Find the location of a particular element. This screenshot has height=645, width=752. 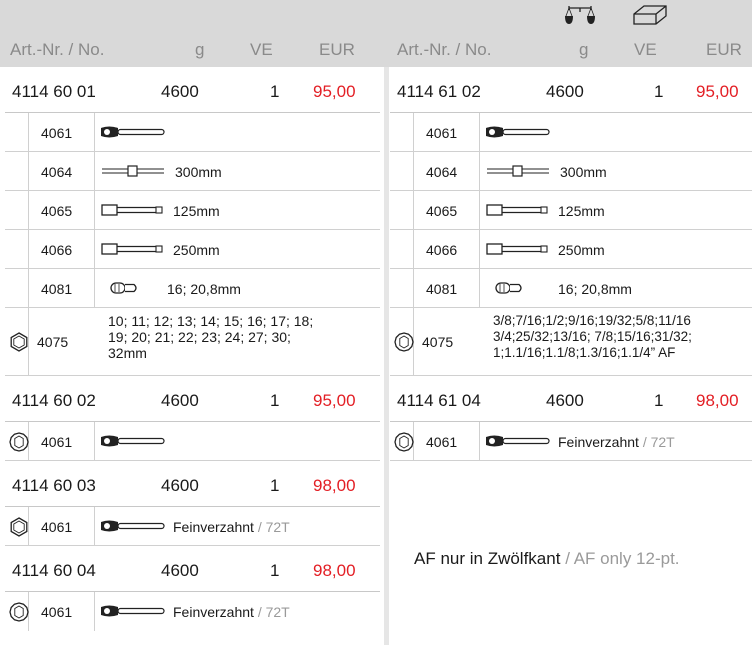

header-weight-right: g is located at coordinates (584, 49).